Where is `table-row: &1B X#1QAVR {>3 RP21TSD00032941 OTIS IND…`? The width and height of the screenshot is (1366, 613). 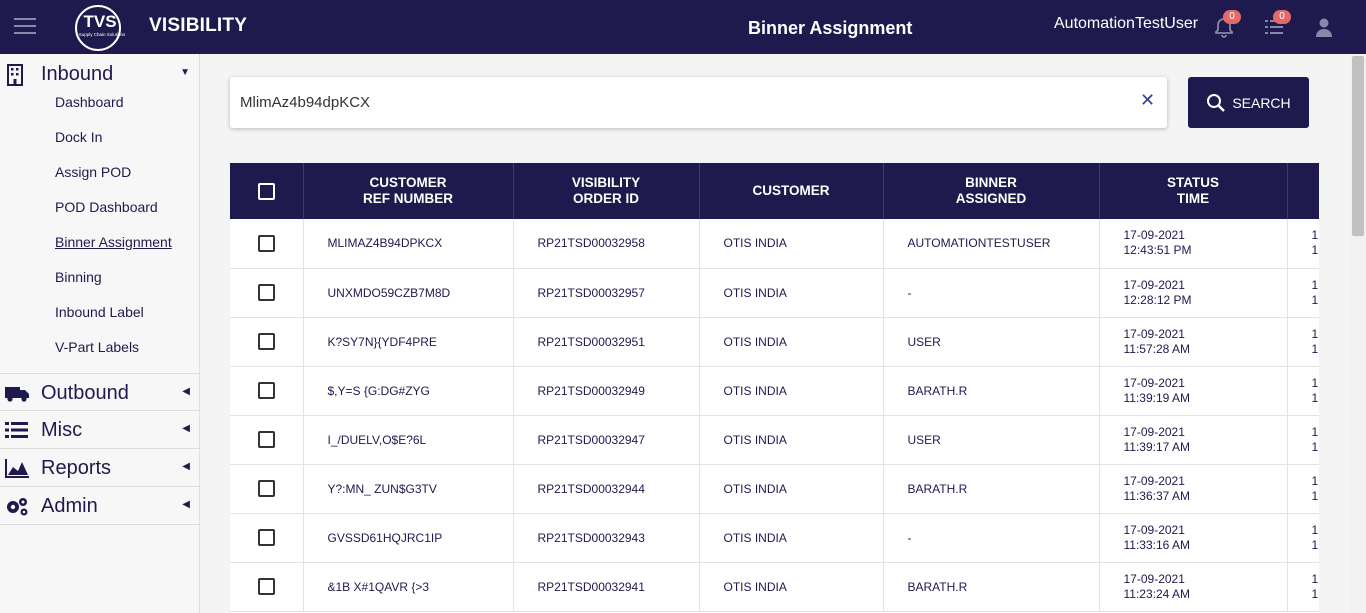 table-row: &1B X#1QAVR {>3 RP21TSD00032941 OTIS IND… is located at coordinates (774, 587).